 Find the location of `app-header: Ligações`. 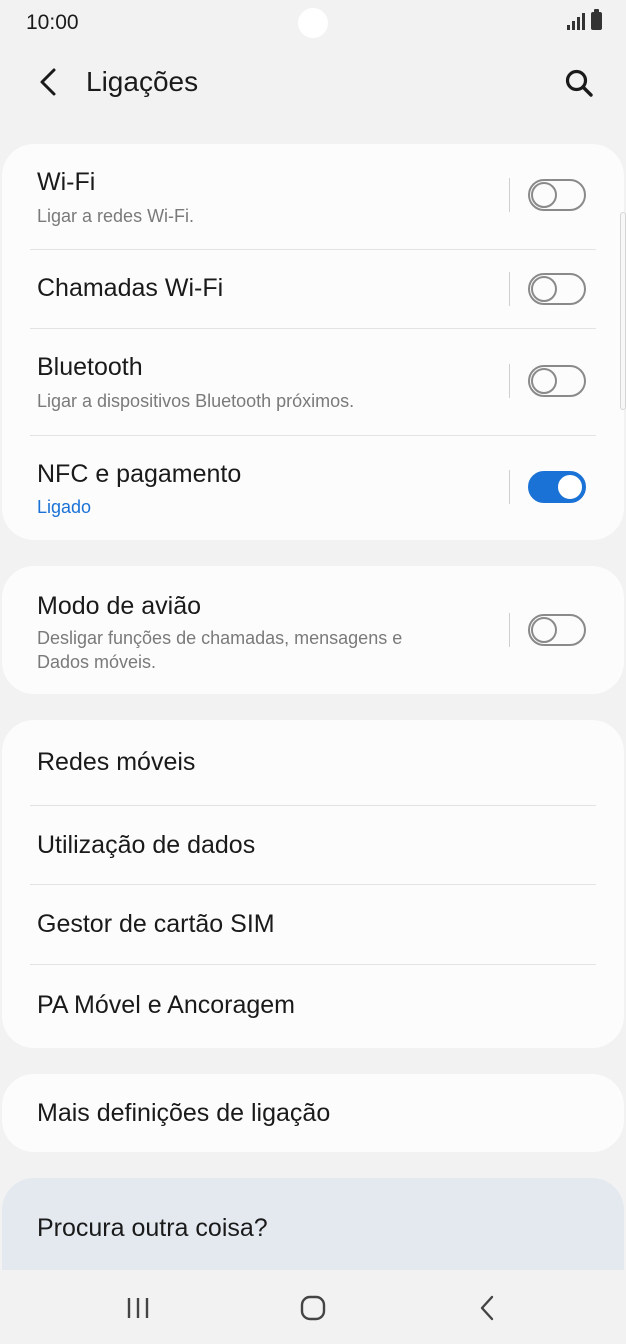

app-header: Ligações is located at coordinates (313, 83).